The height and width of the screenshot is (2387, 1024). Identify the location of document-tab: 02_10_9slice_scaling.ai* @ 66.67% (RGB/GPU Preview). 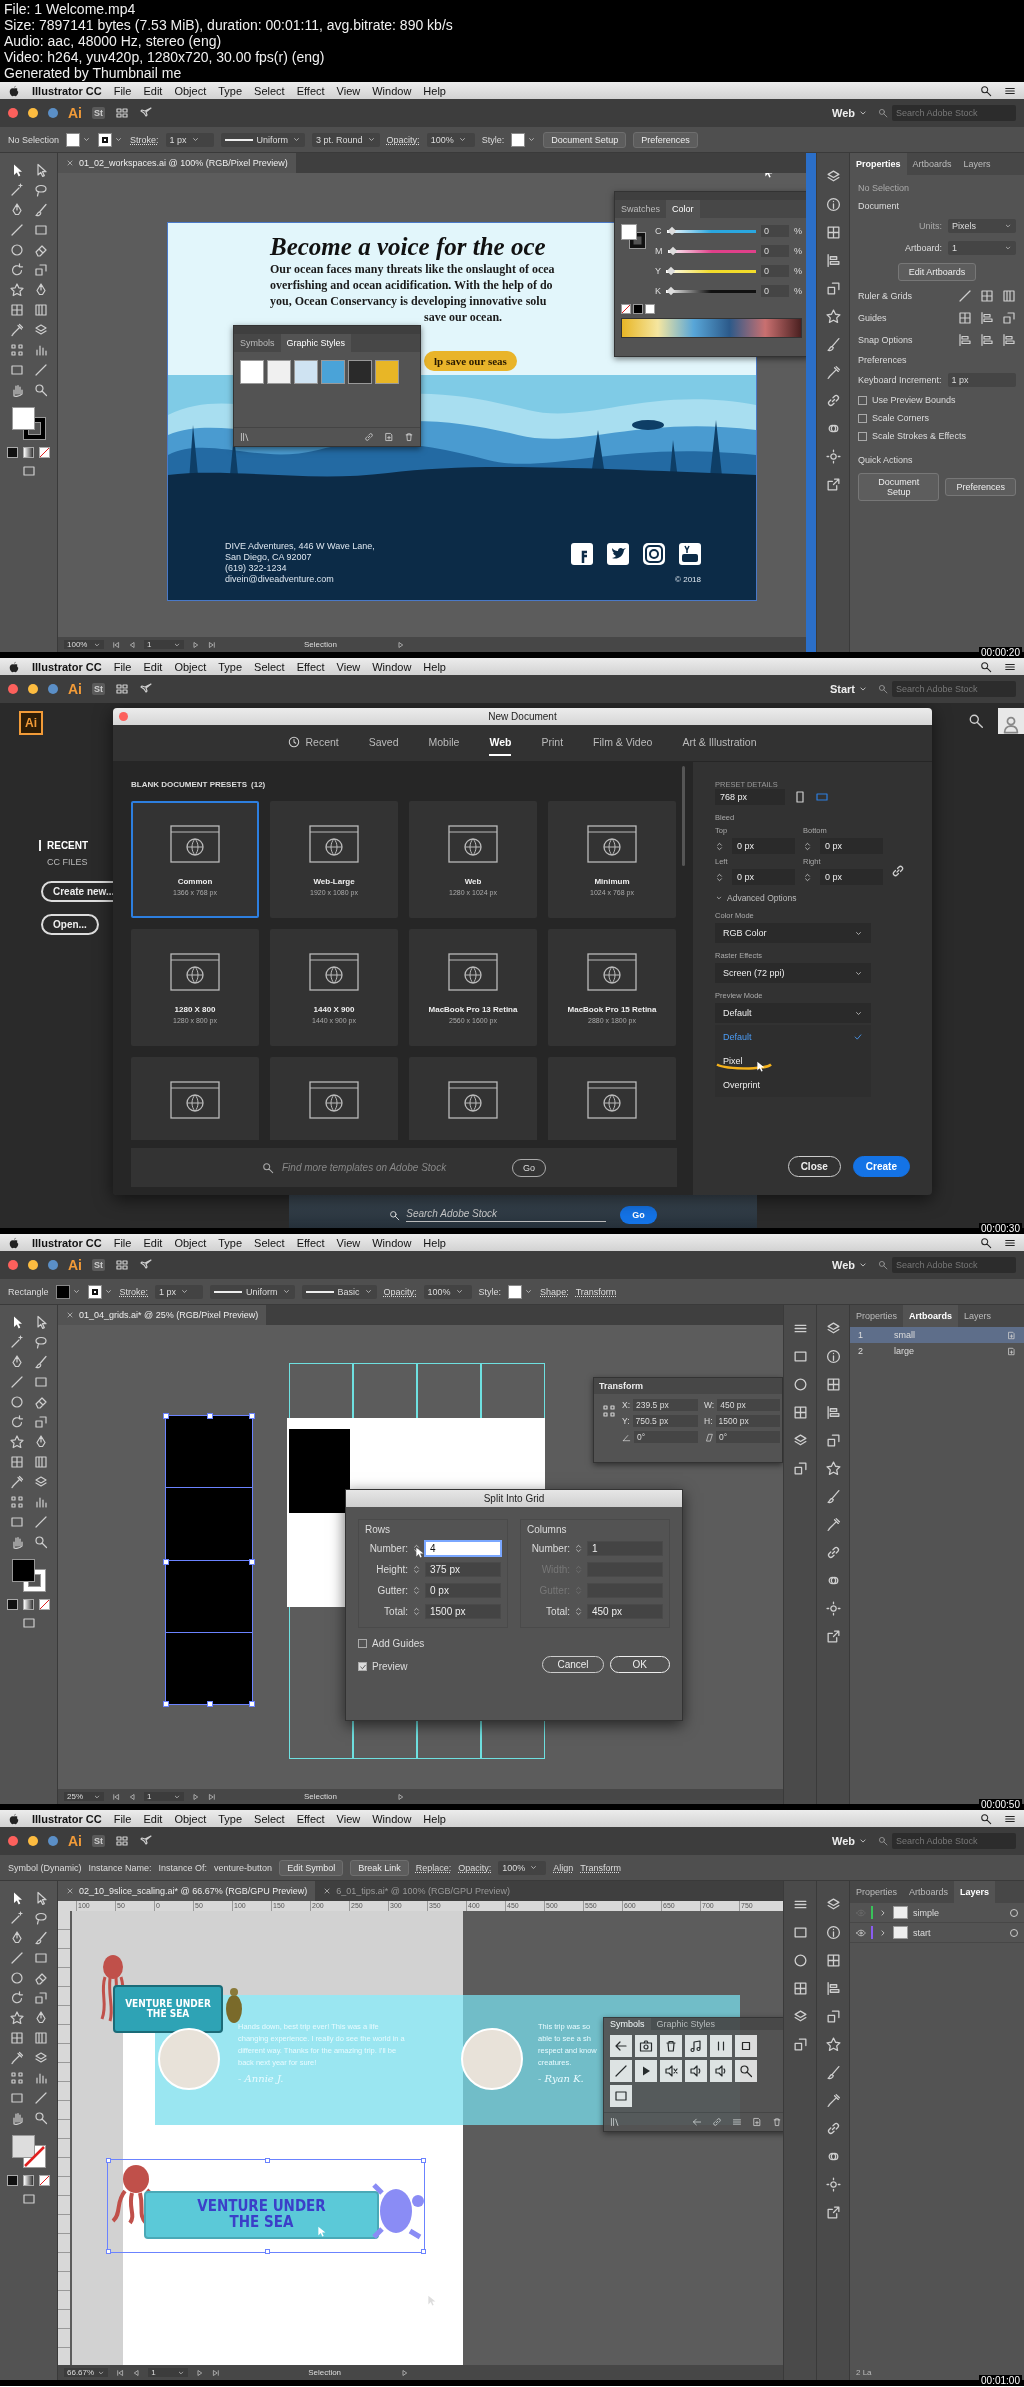
(187, 1891).